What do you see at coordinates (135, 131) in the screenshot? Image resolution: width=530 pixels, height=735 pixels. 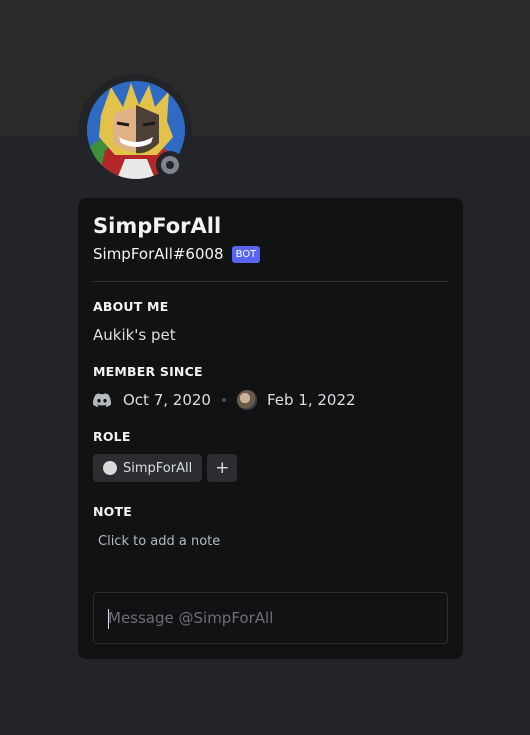 I see `avatar-container` at bounding box center [135, 131].